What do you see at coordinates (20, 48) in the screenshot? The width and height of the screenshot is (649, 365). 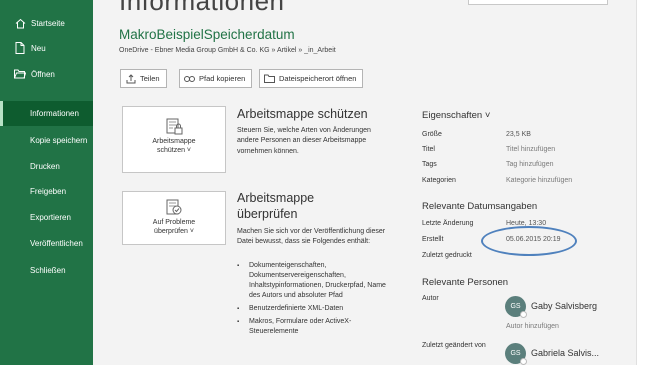 I see `new-file-icon` at bounding box center [20, 48].